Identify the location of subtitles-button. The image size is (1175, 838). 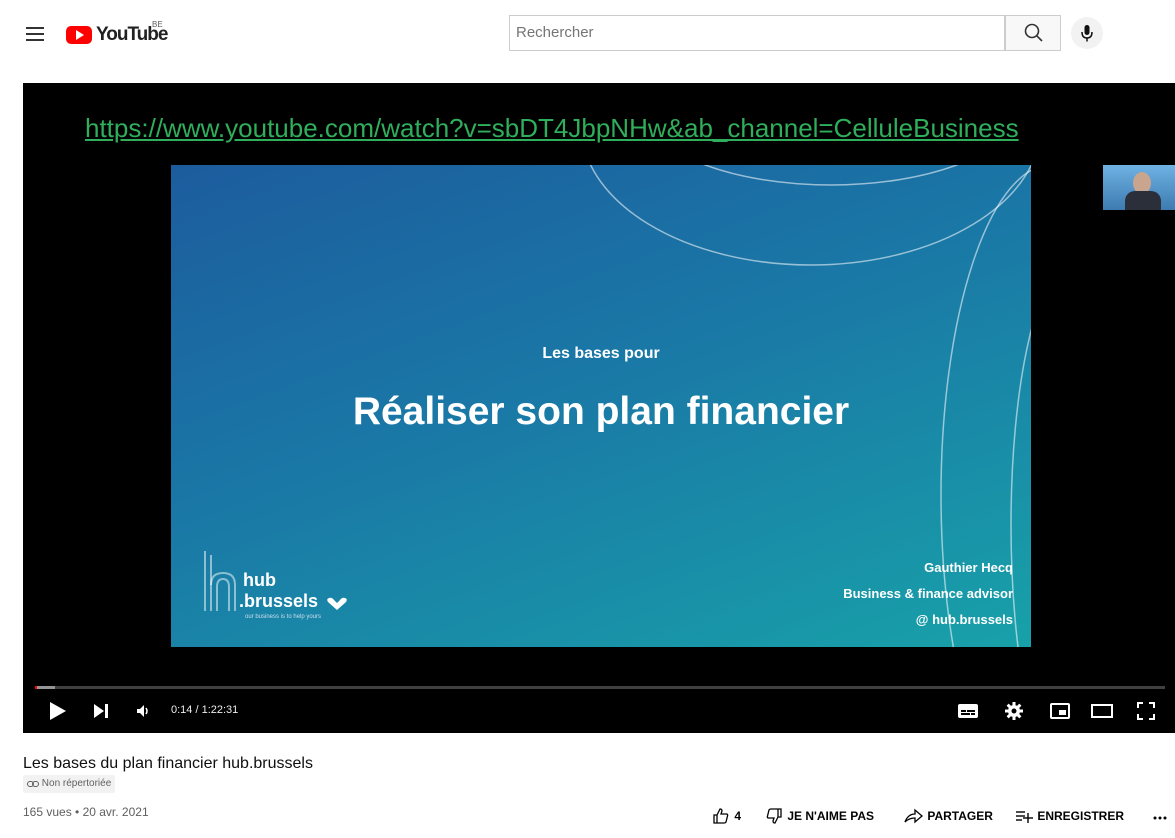
(968, 711).